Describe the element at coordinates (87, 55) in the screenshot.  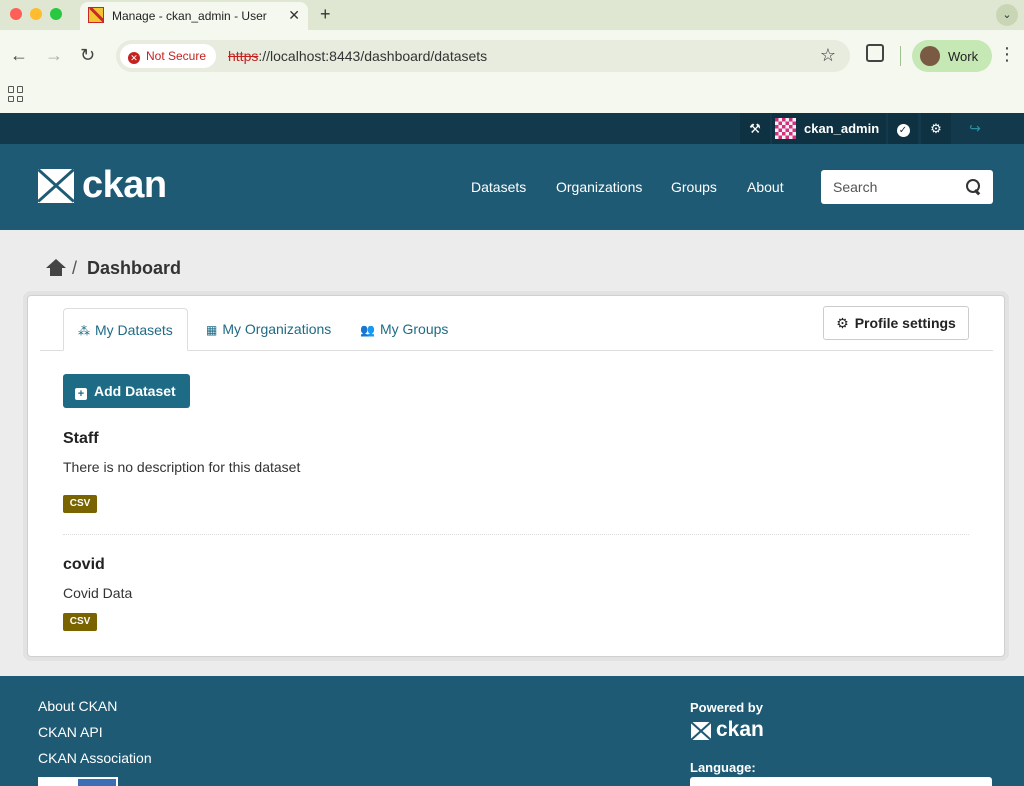
I see `reload-icon: ↻` at that location.